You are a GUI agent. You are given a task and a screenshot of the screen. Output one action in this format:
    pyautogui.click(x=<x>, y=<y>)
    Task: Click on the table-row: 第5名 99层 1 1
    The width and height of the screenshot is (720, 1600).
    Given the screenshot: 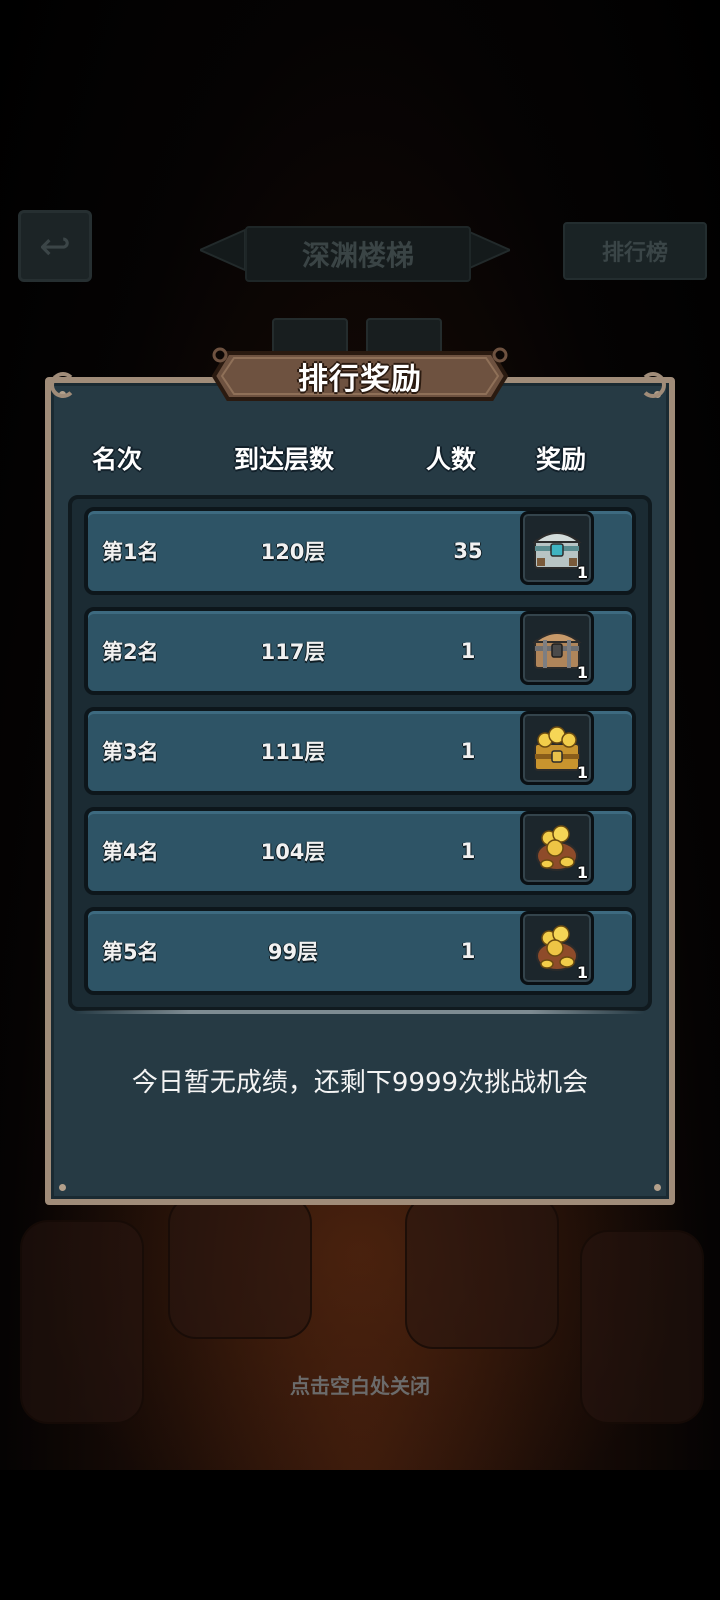 What is the action you would take?
    pyautogui.click(x=360, y=951)
    